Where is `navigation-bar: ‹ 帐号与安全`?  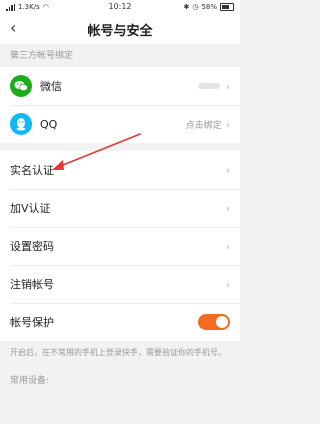
navigation-bar: ‹ 帐号与安全 is located at coordinates (120, 29).